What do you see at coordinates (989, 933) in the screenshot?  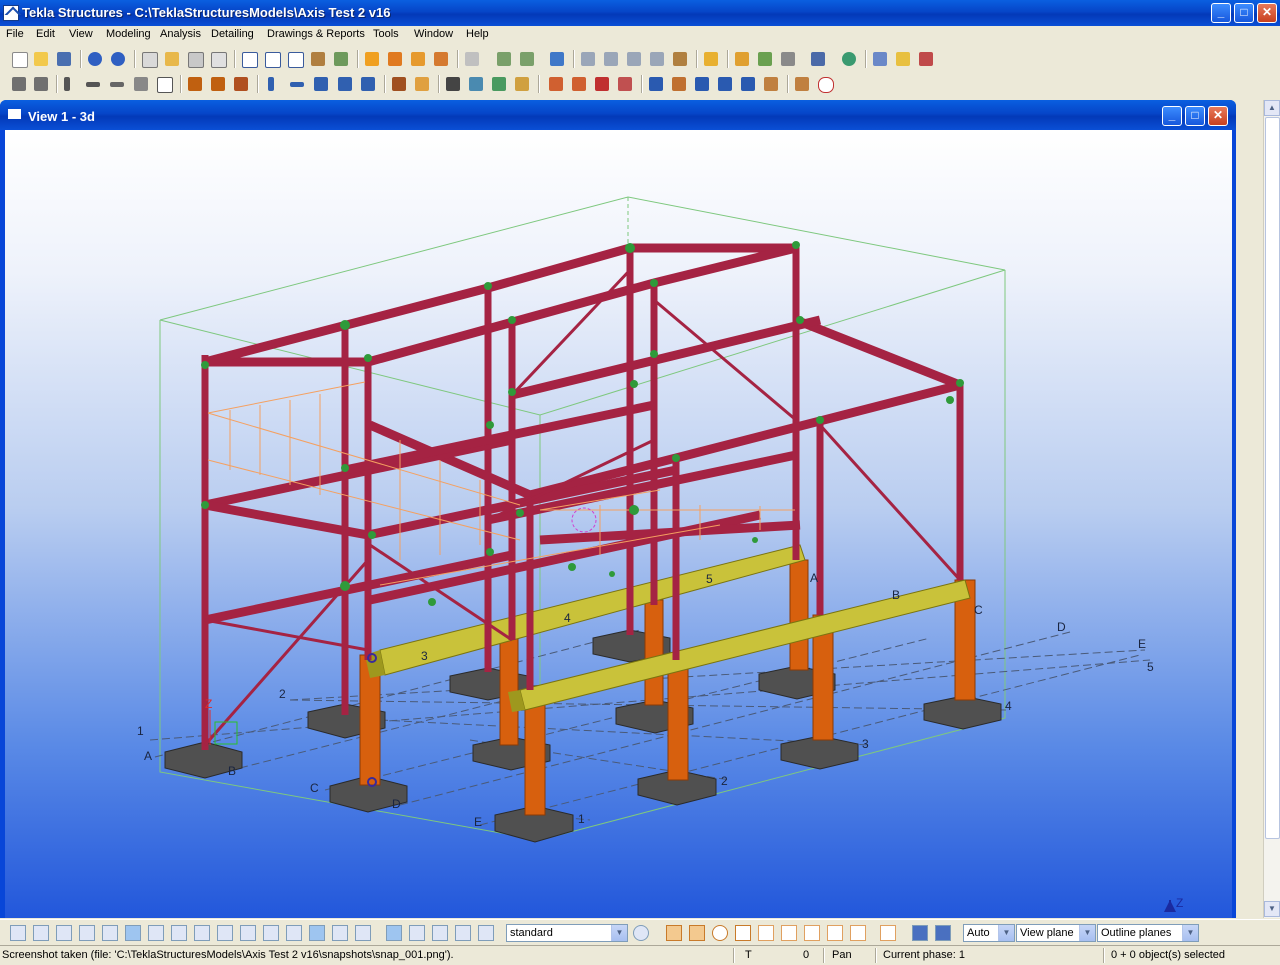 I see `snap-depth-select: Auto ▼` at bounding box center [989, 933].